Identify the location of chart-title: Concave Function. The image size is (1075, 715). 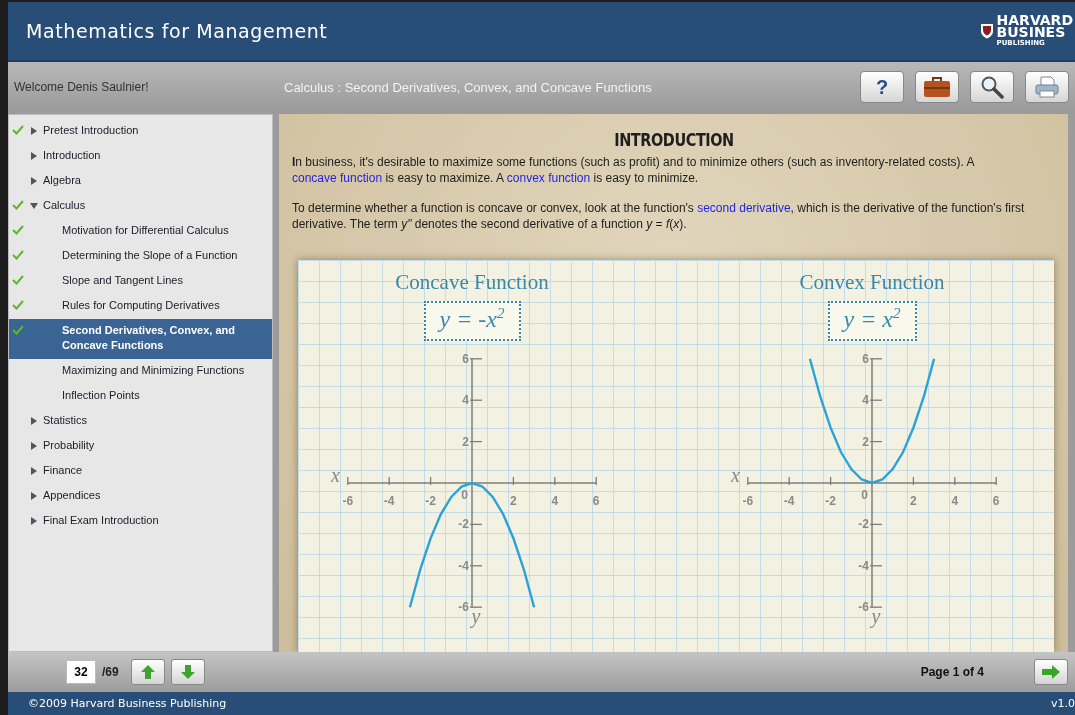
(472, 282).